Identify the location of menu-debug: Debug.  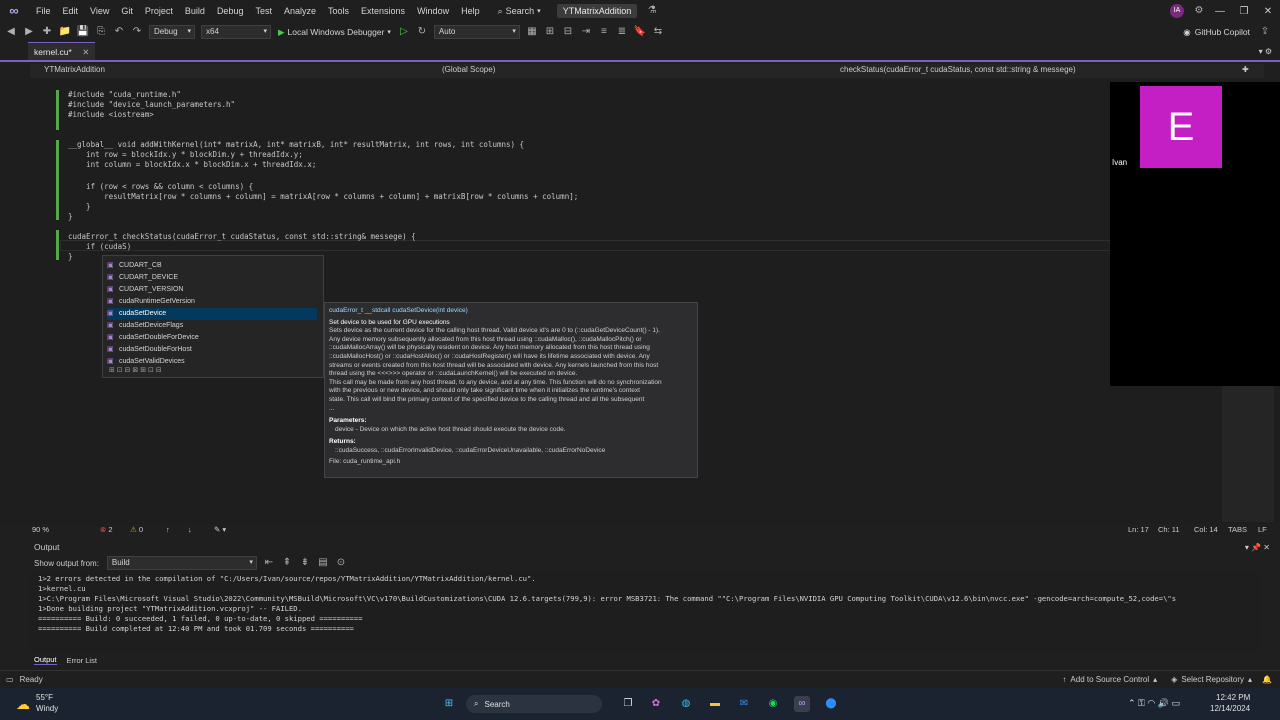
(230, 11).